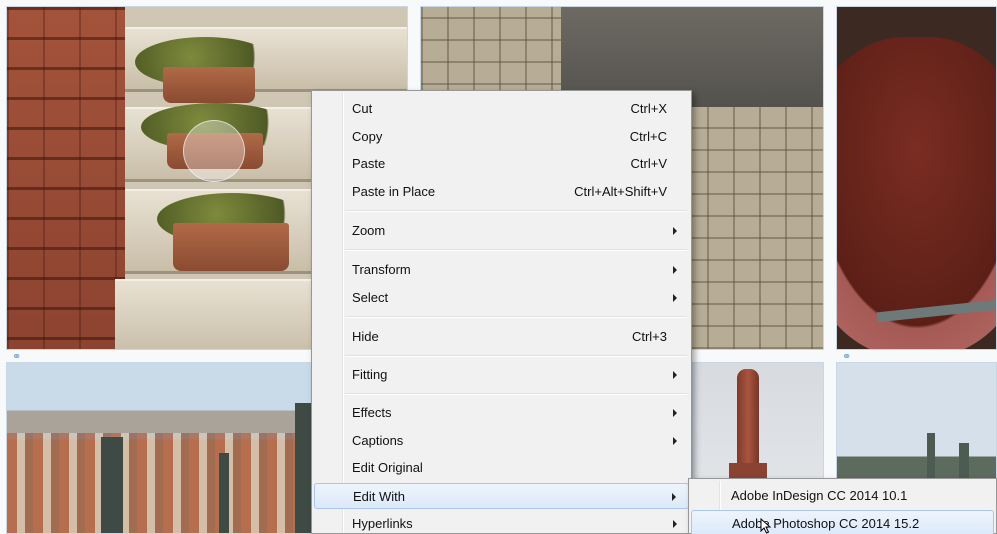 The width and height of the screenshot is (997, 534). What do you see at coordinates (66, 178) in the screenshot?
I see `roof-tiles` at bounding box center [66, 178].